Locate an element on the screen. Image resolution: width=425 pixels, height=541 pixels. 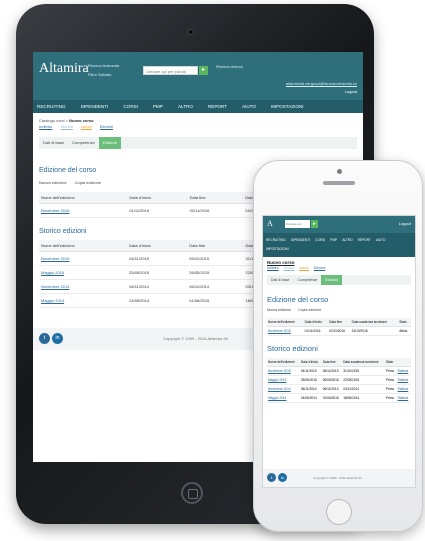
user-email: altamirella.vergusci@laravecchiarella.cs is located at coordinates (321, 83).